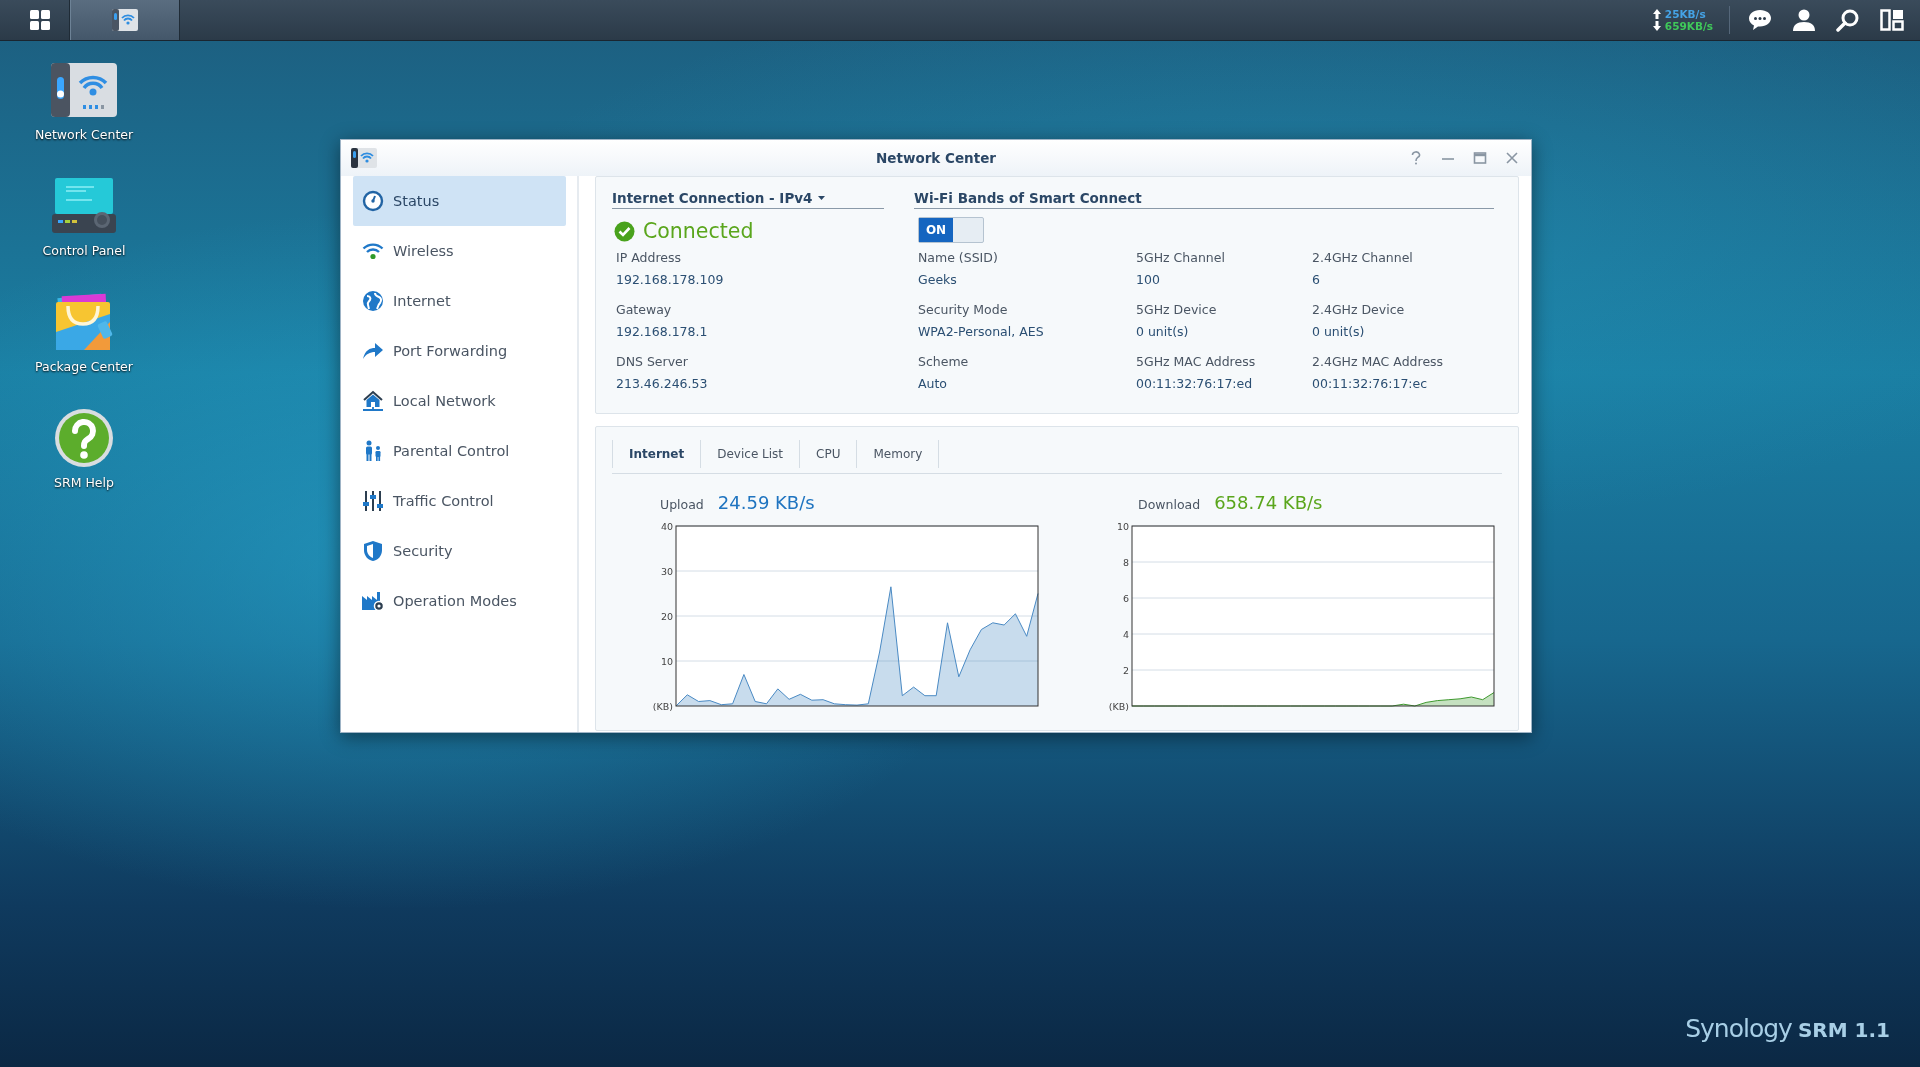 Image resolution: width=1920 pixels, height=1067 pixels. I want to click on shield-icon, so click(373, 551).